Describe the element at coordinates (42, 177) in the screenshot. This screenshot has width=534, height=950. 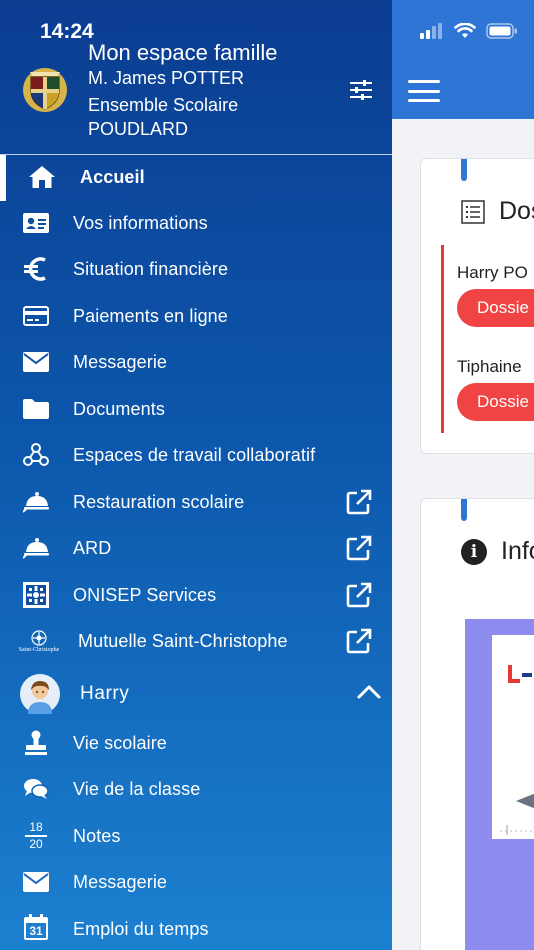
I see `home-icon` at that location.